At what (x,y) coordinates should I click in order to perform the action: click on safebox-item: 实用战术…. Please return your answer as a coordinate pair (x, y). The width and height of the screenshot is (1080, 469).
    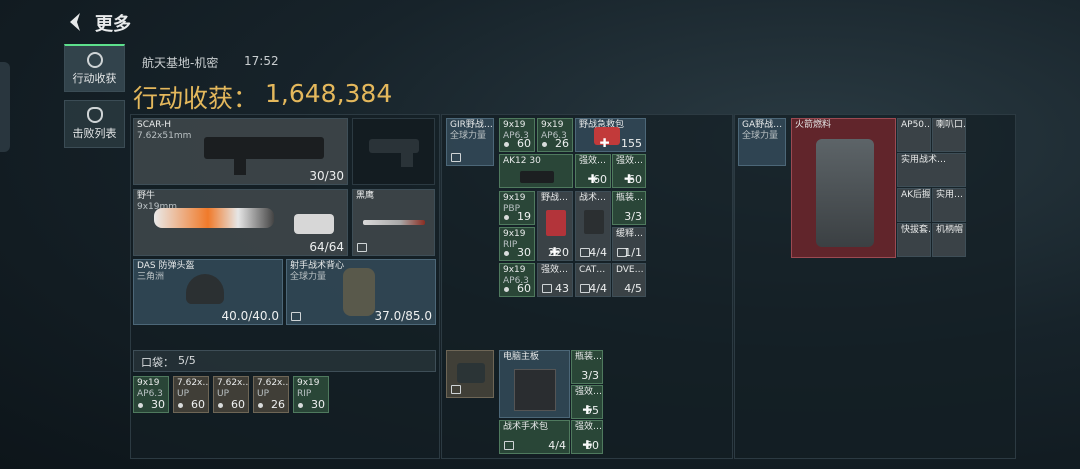
    Looking at the image, I should click on (931, 170).